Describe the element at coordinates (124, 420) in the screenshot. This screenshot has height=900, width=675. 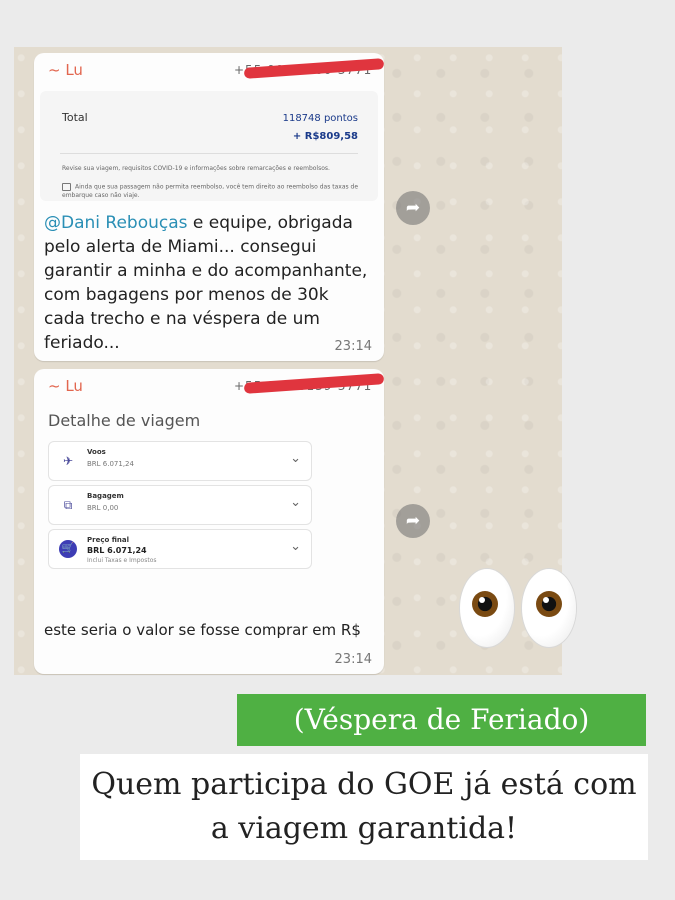
I see `detail-title: Detalhe de viagem` at that location.